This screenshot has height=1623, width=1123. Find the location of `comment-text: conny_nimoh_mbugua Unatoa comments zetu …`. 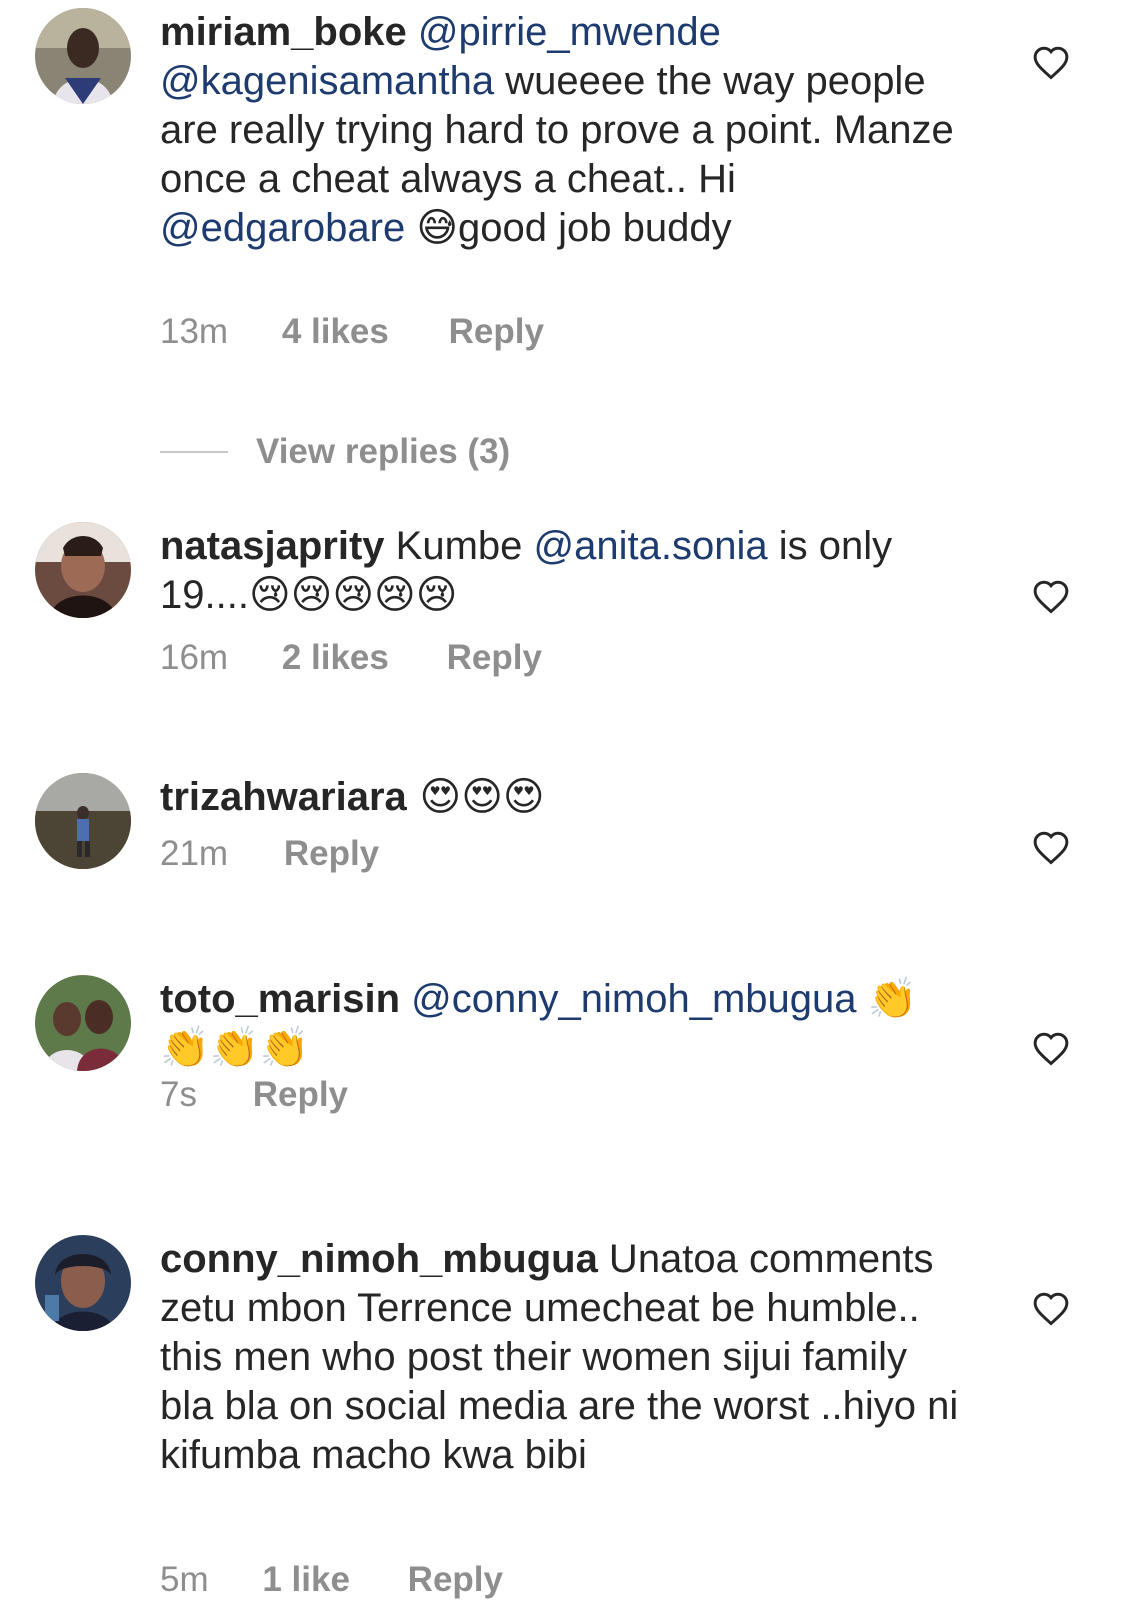

comment-text: conny_nimoh_mbugua Unatoa comments zetu … is located at coordinates (560, 1357).